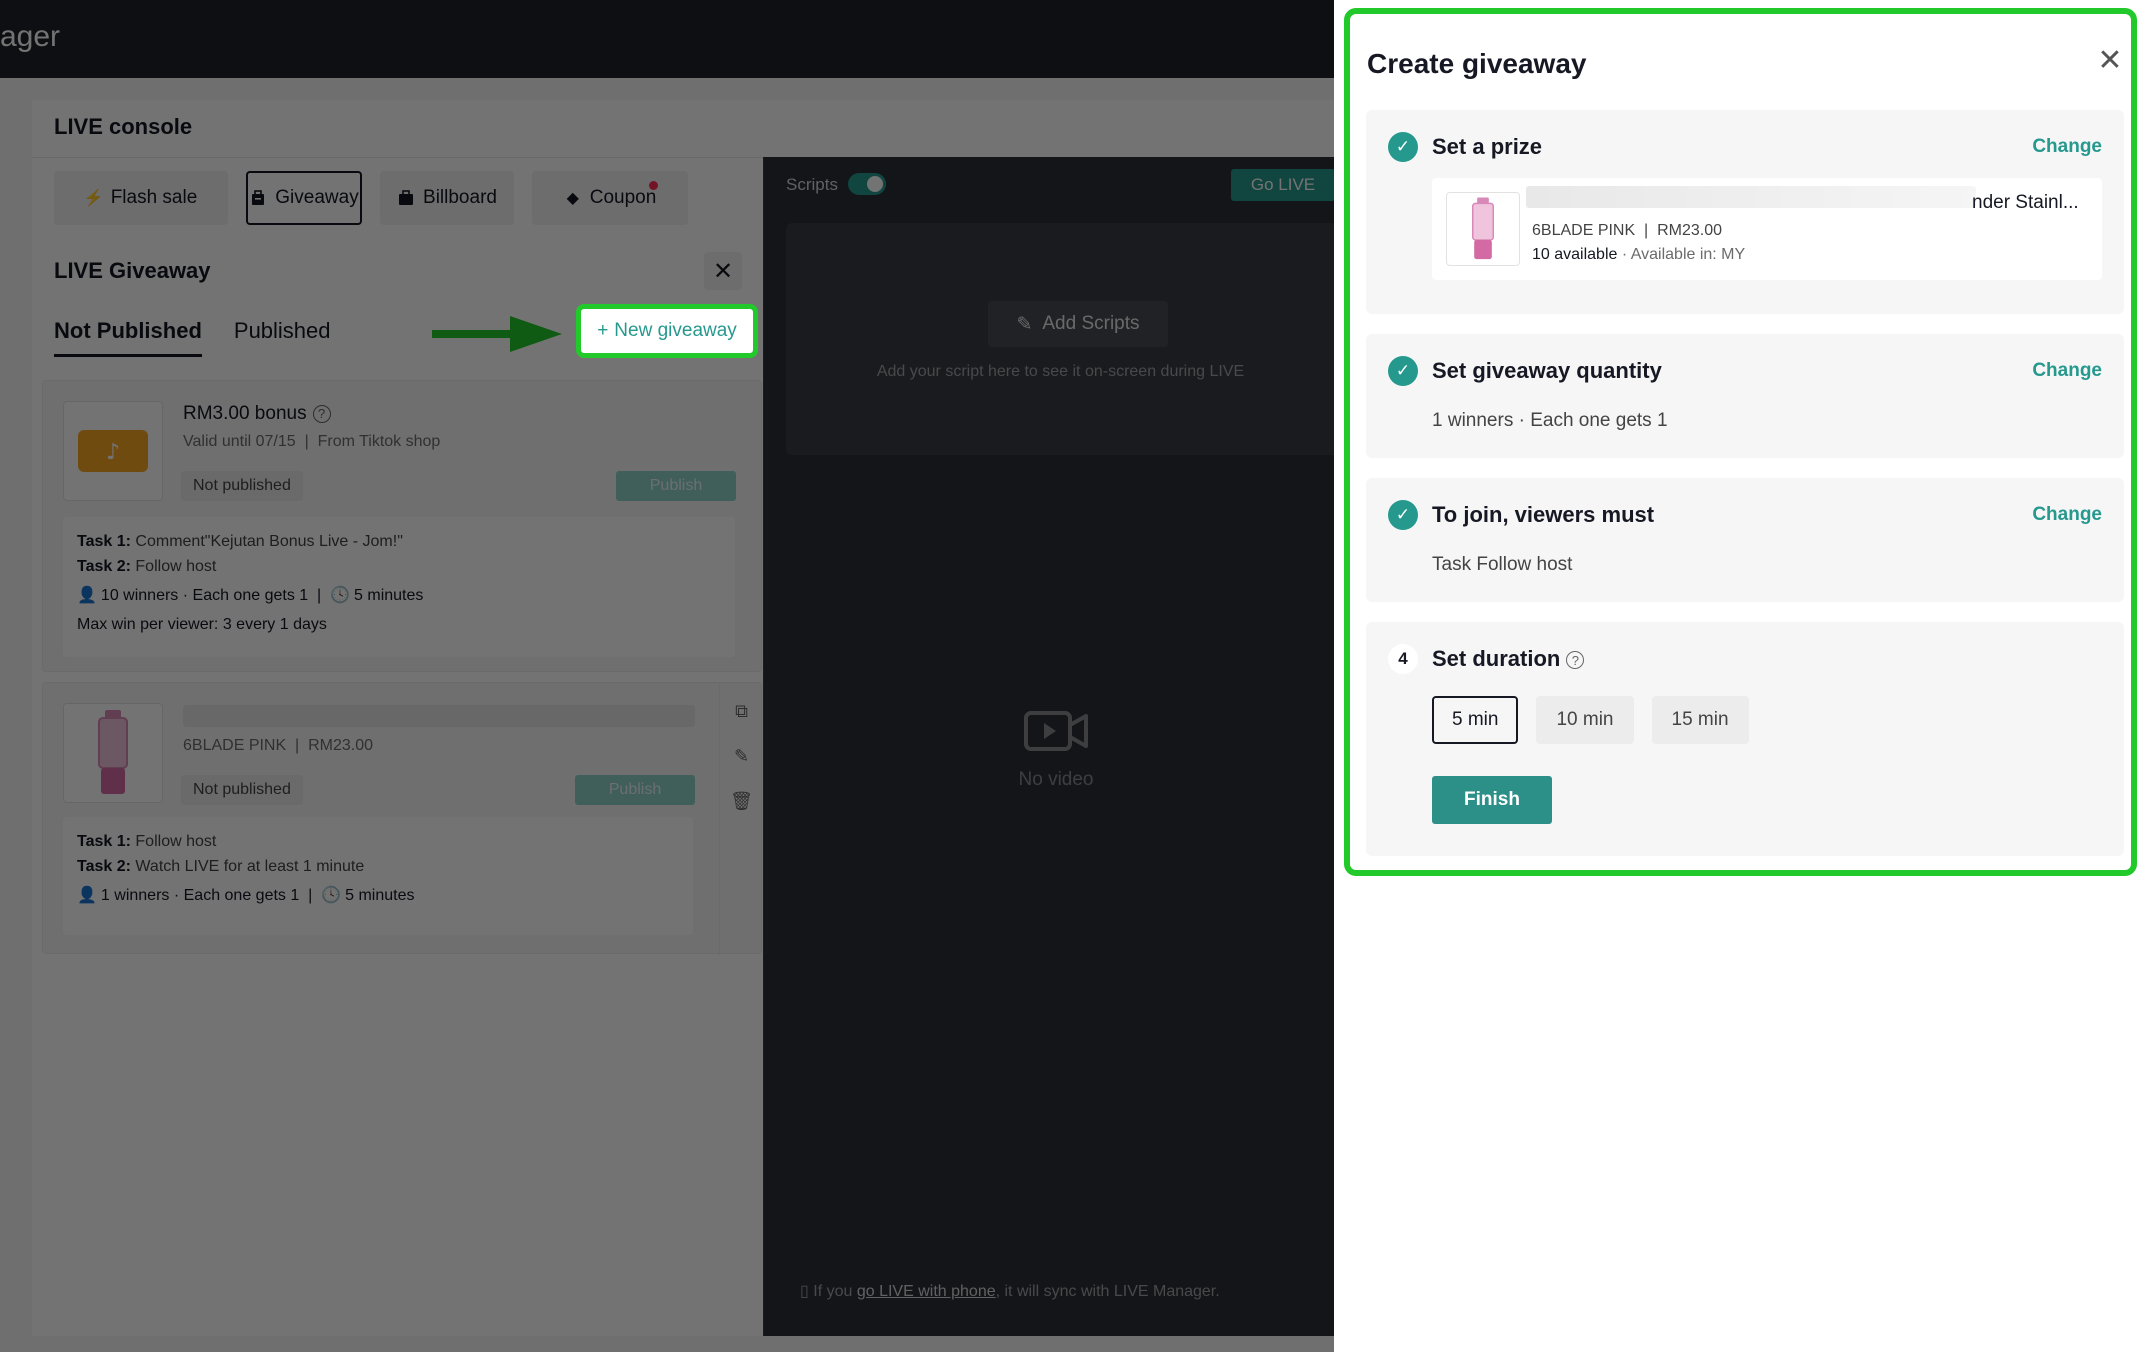  What do you see at coordinates (1091, 323) in the screenshot?
I see `add-scripts-label: Add Scripts` at bounding box center [1091, 323].